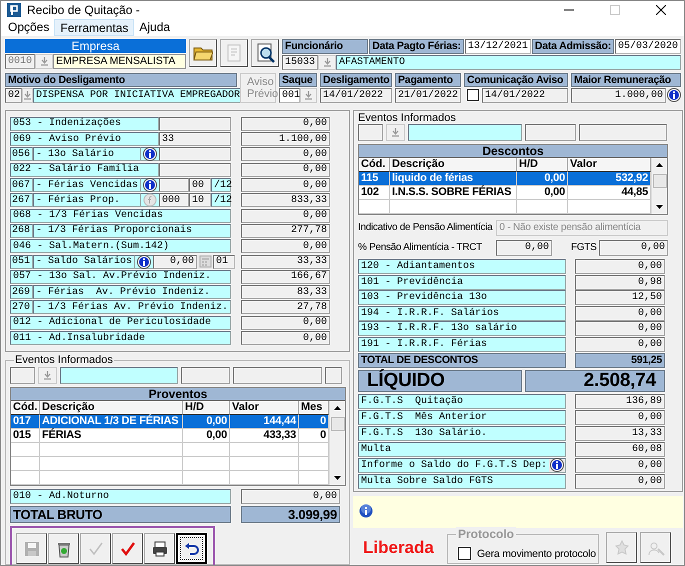 The image size is (685, 566). What do you see at coordinates (20, 61) in the screenshot?
I see `code-field: 0010` at bounding box center [20, 61].